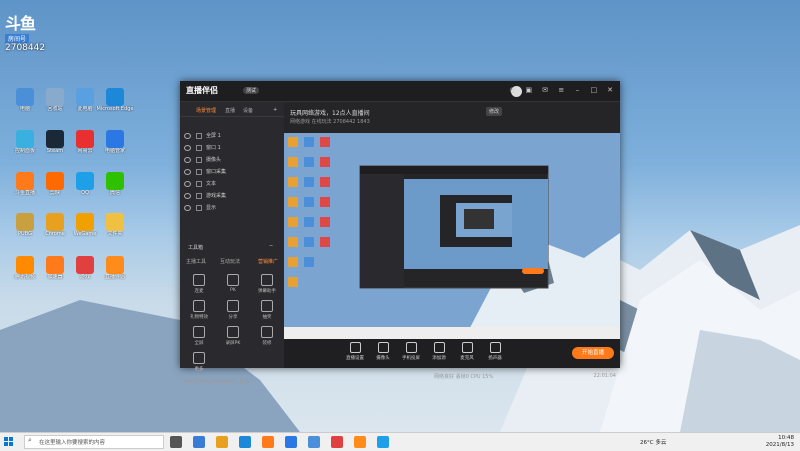  What do you see at coordinates (25, 48) in the screenshot?
I see `overlay-room-number: 2708442` at bounding box center [25, 48].